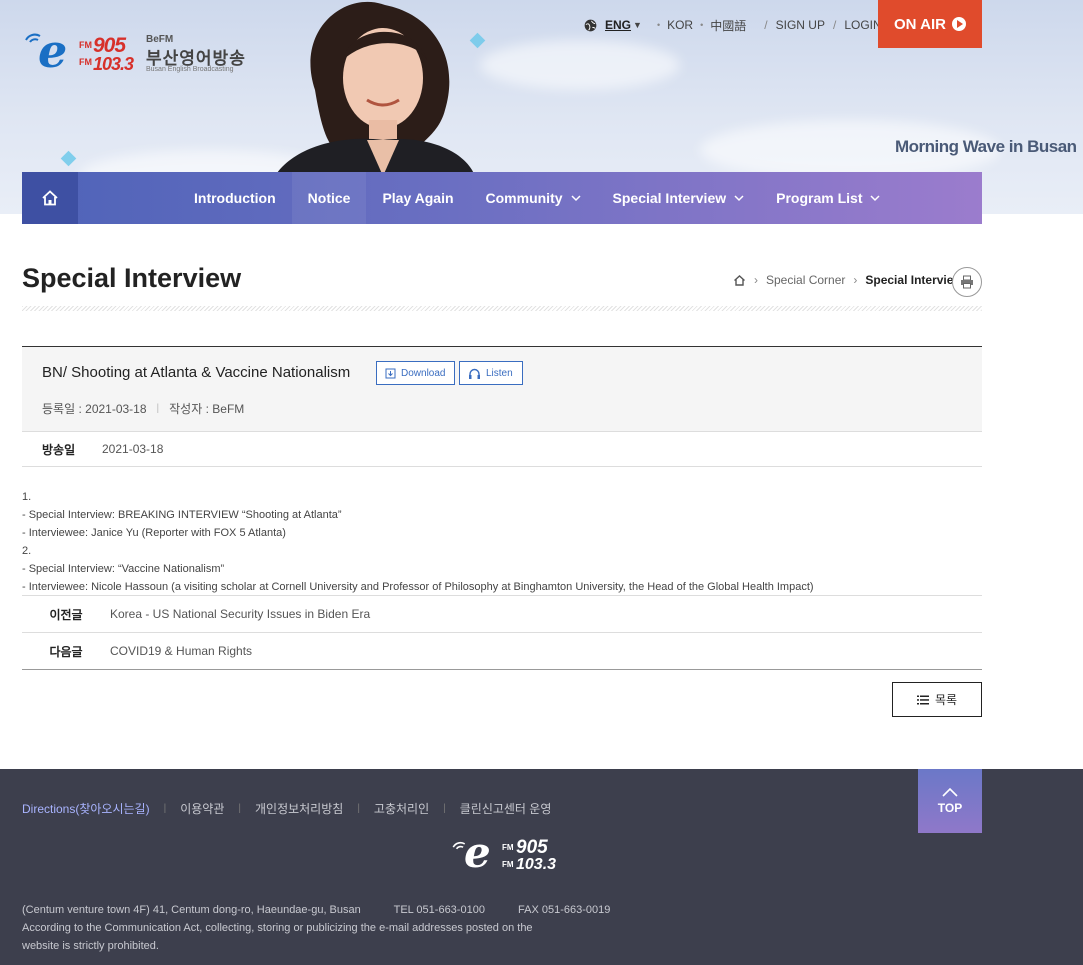 This screenshot has height=965, width=1083. What do you see at coordinates (502, 308) in the screenshot?
I see `title-divider` at bounding box center [502, 308].